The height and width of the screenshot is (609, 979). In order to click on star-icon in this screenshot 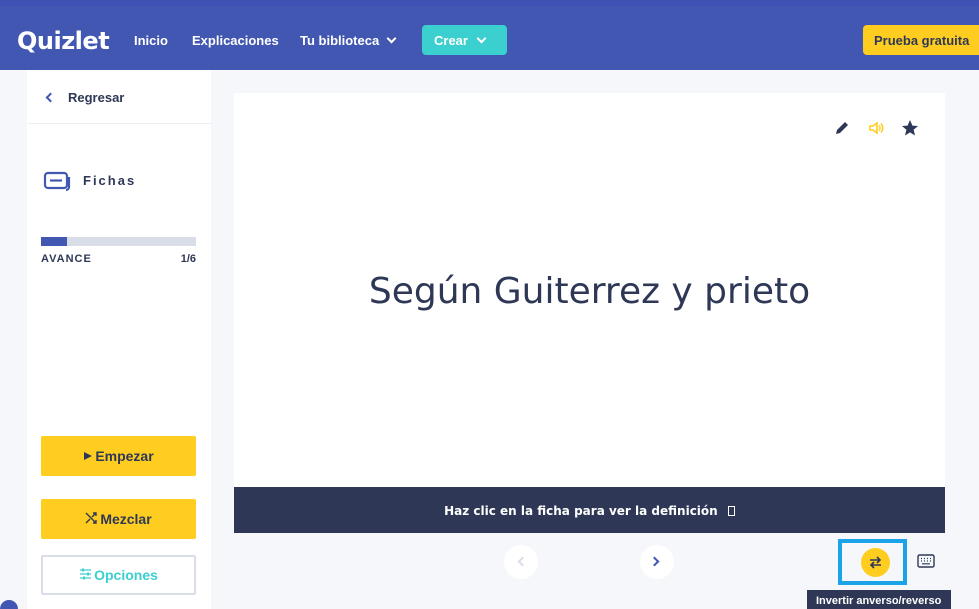, I will do `click(910, 128)`.